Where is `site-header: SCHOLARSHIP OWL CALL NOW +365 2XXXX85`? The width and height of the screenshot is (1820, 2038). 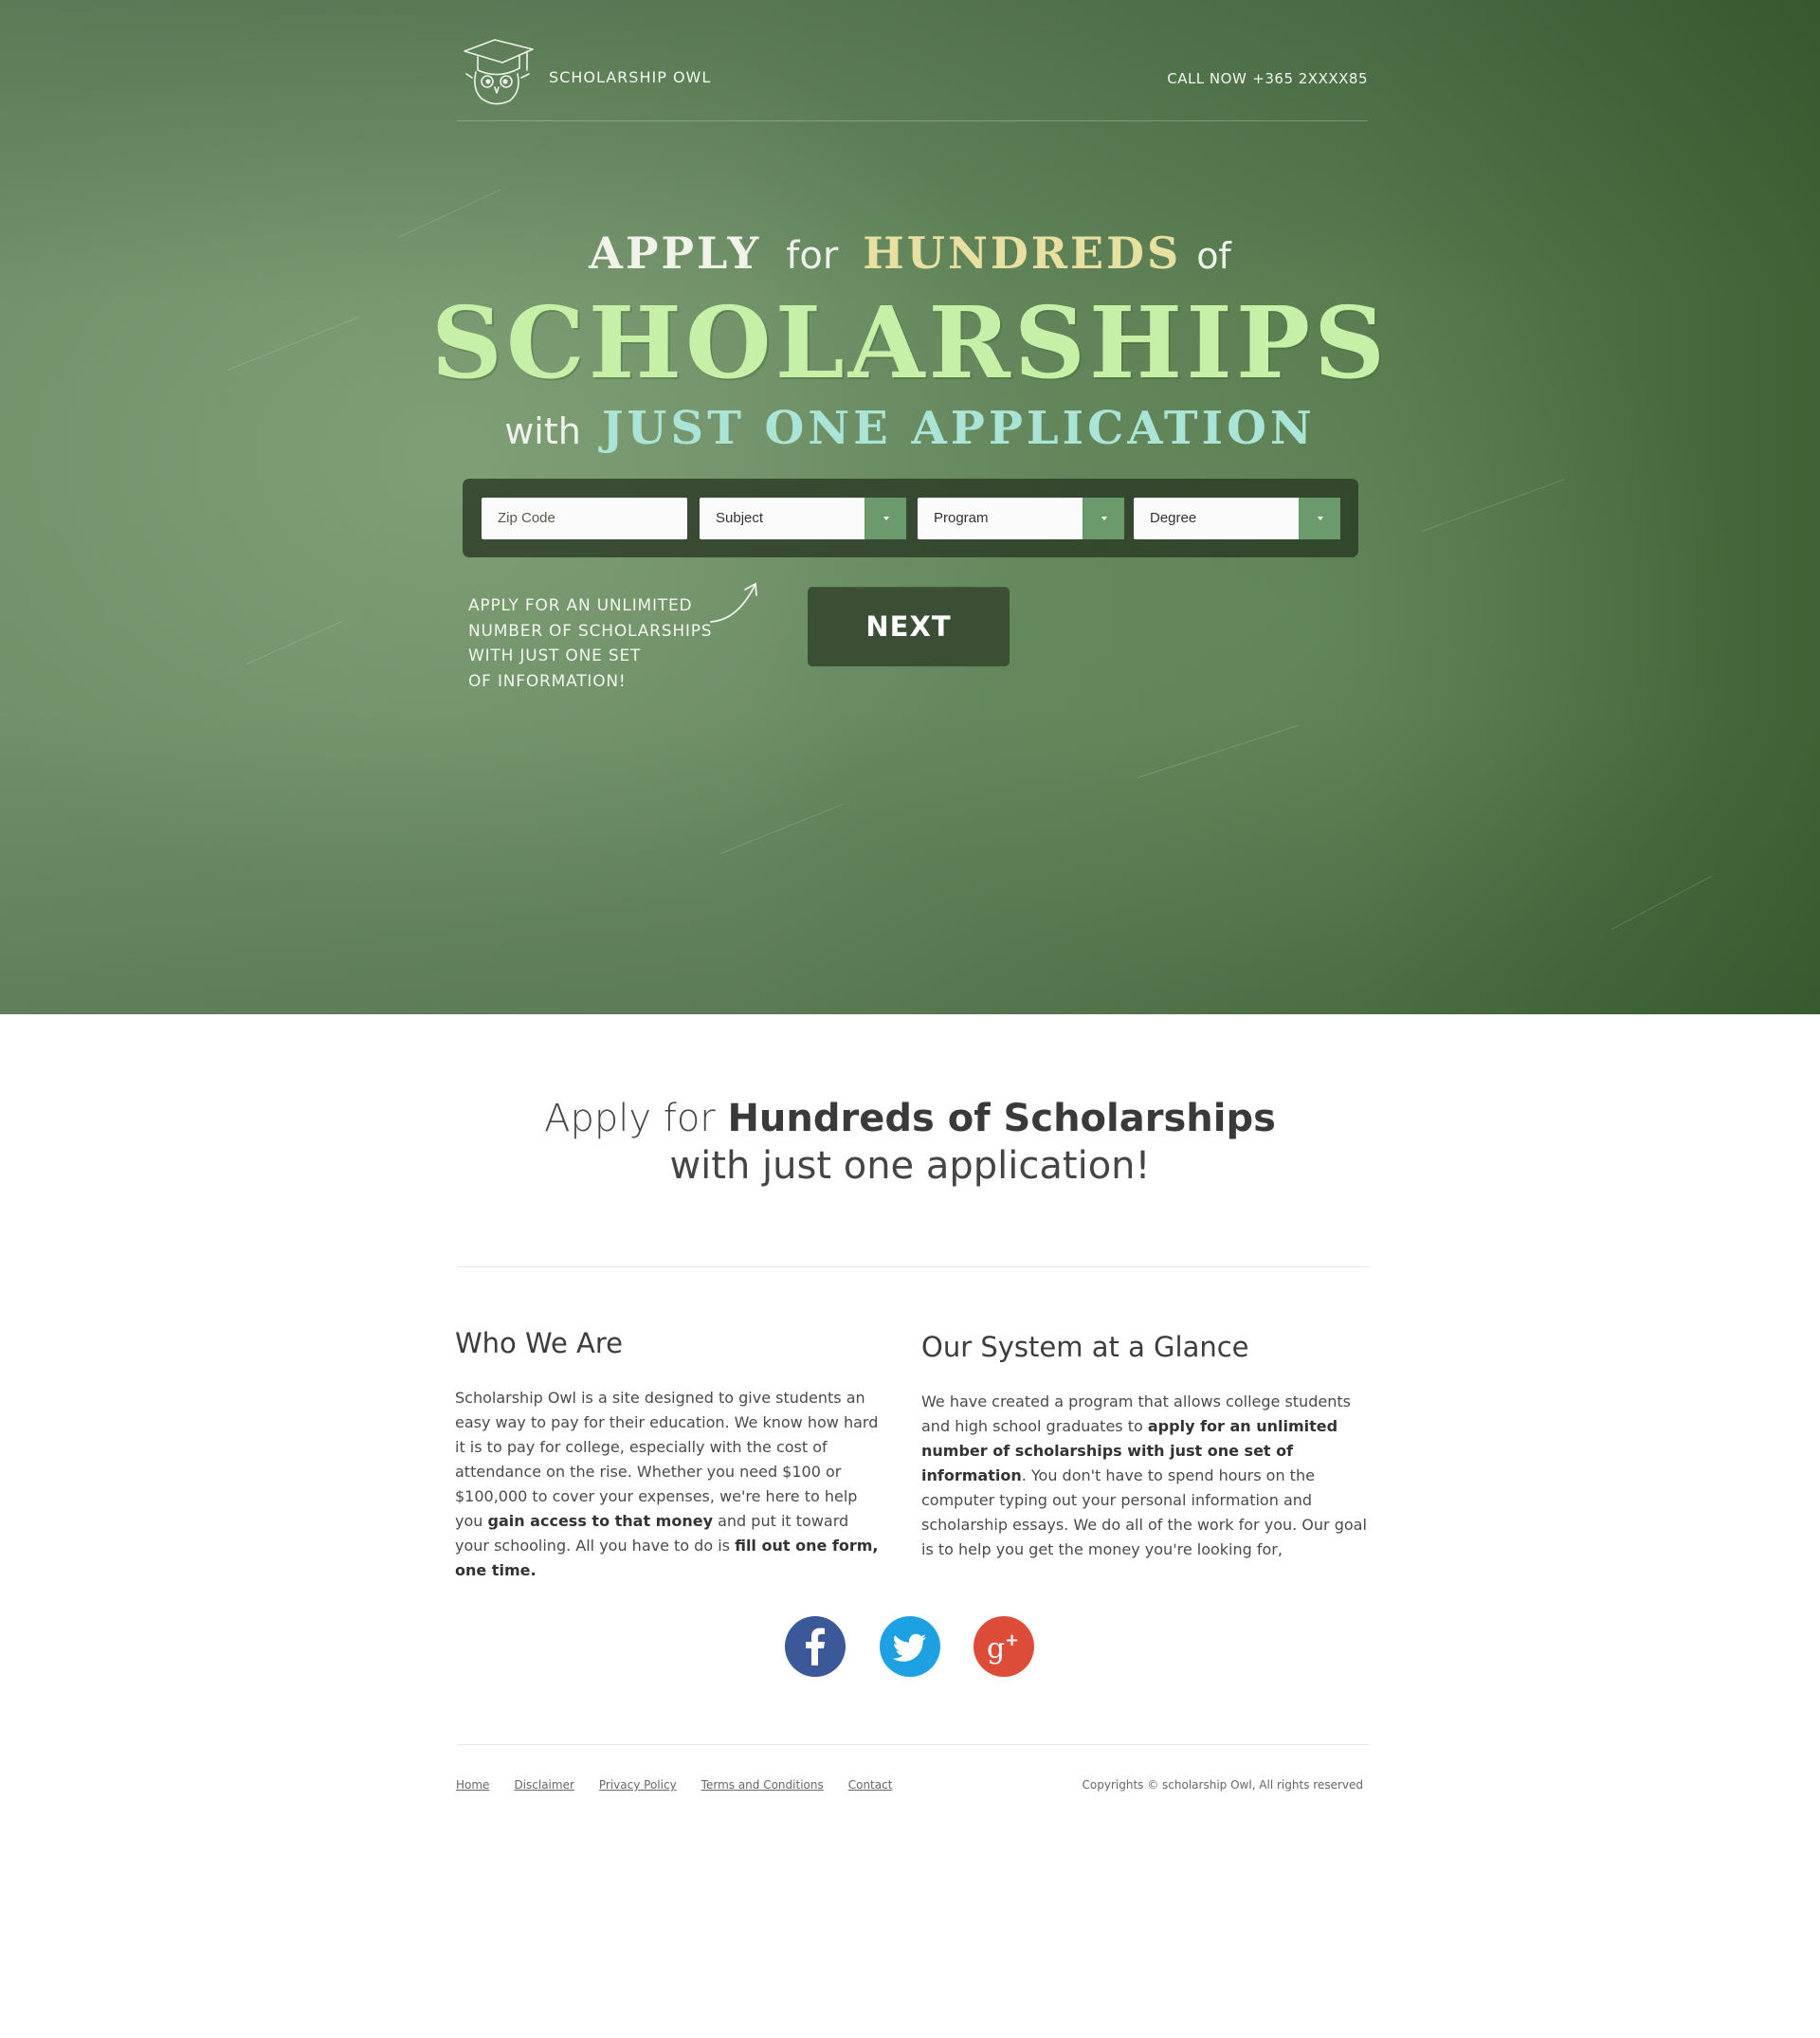
site-header: SCHOLARSHIP OWL CALL NOW +365 2XXXX85 is located at coordinates (912, 77).